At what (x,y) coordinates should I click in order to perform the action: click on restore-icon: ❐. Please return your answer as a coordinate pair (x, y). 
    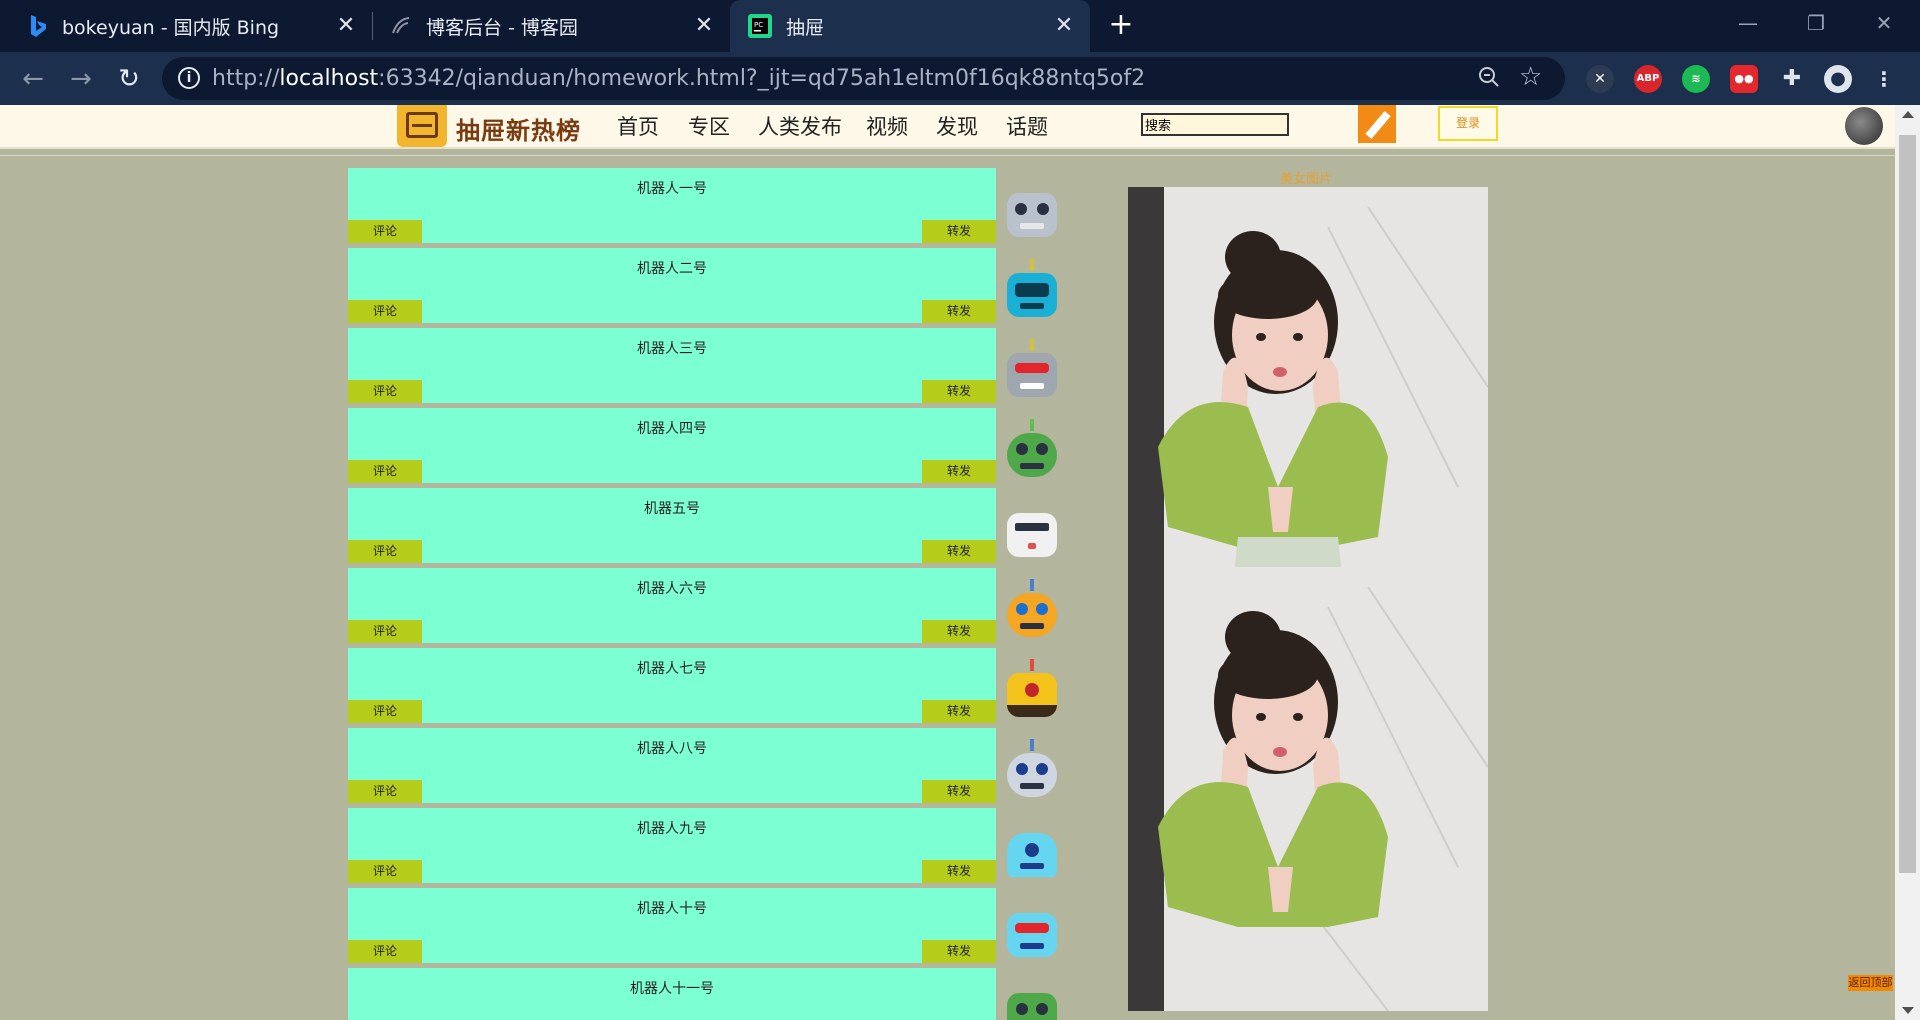
    Looking at the image, I should click on (1816, 23).